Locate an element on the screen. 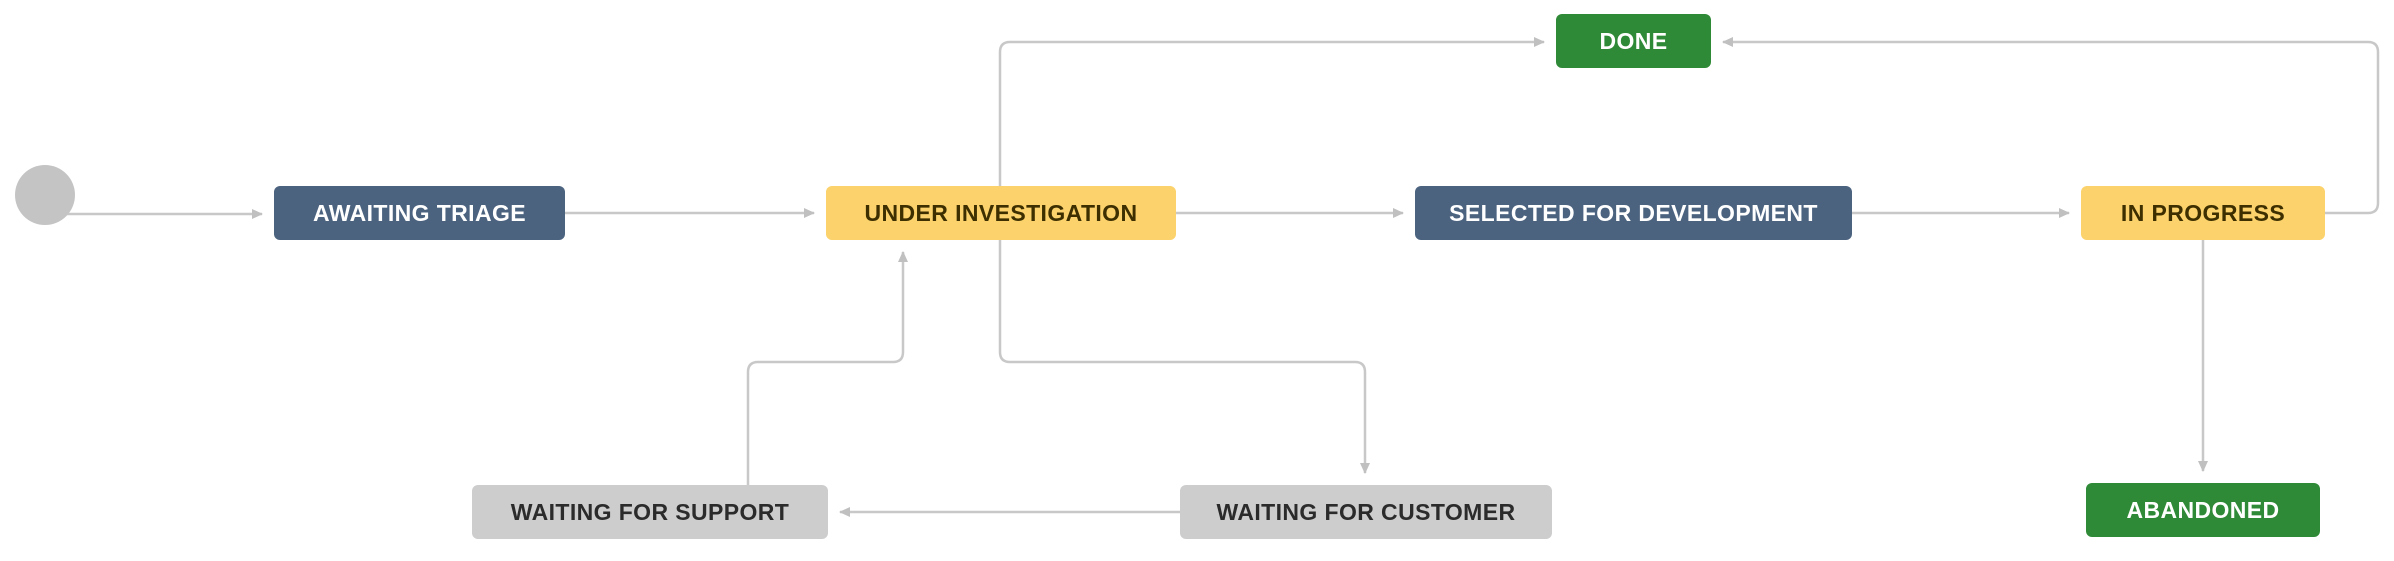 The width and height of the screenshot is (2394, 561). node-label: IN PROGRESS is located at coordinates (2203, 212).